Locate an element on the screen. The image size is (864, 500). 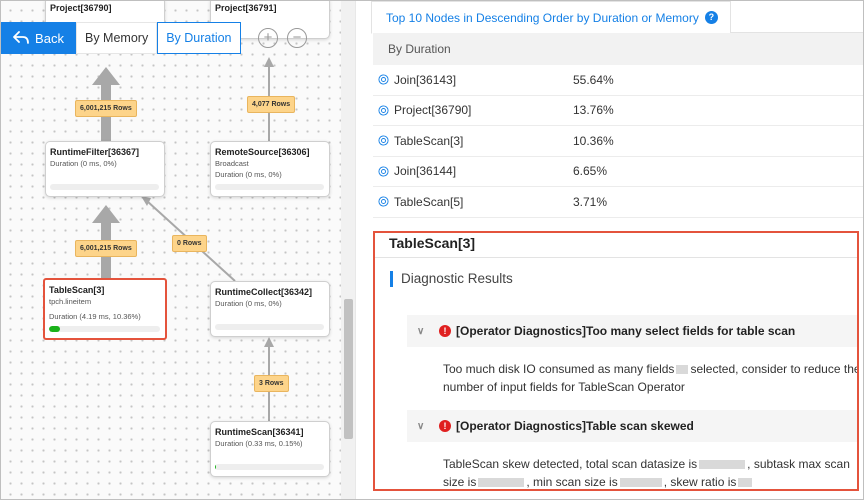
divider is located at coordinates (616, 257).